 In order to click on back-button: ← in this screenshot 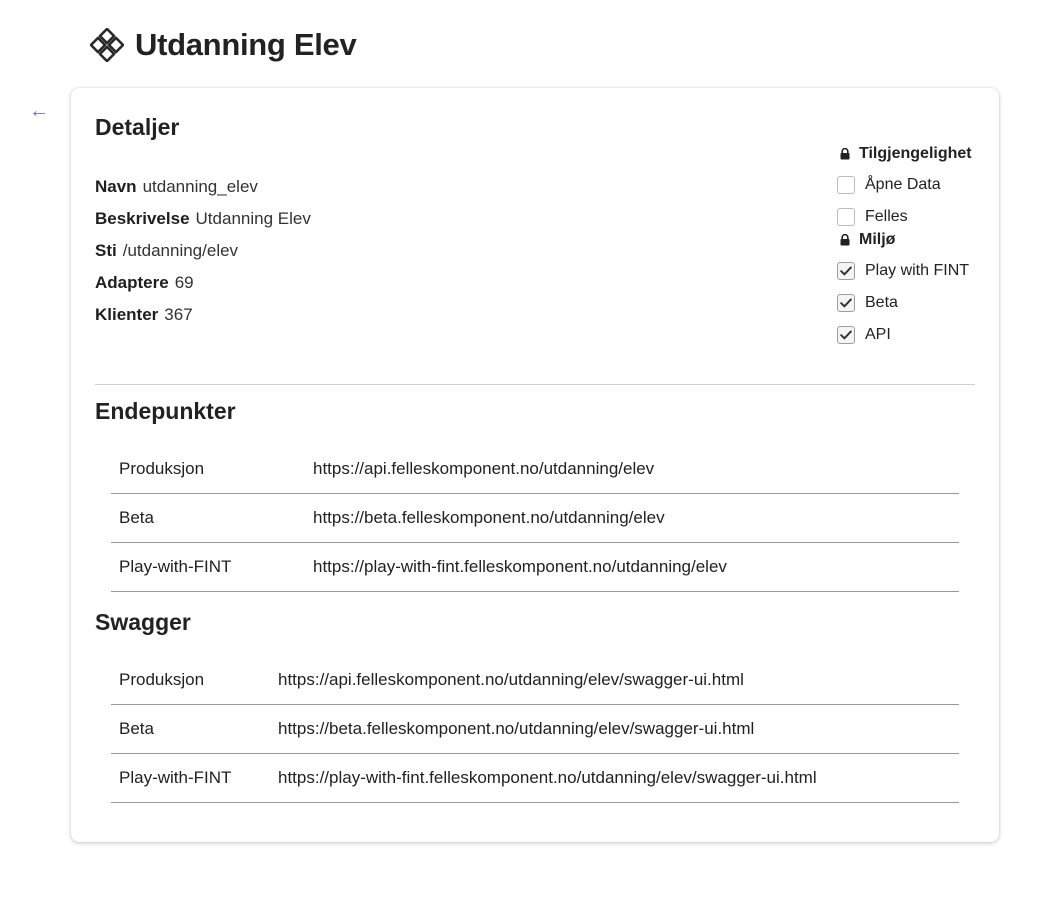, I will do `click(39, 111)`.